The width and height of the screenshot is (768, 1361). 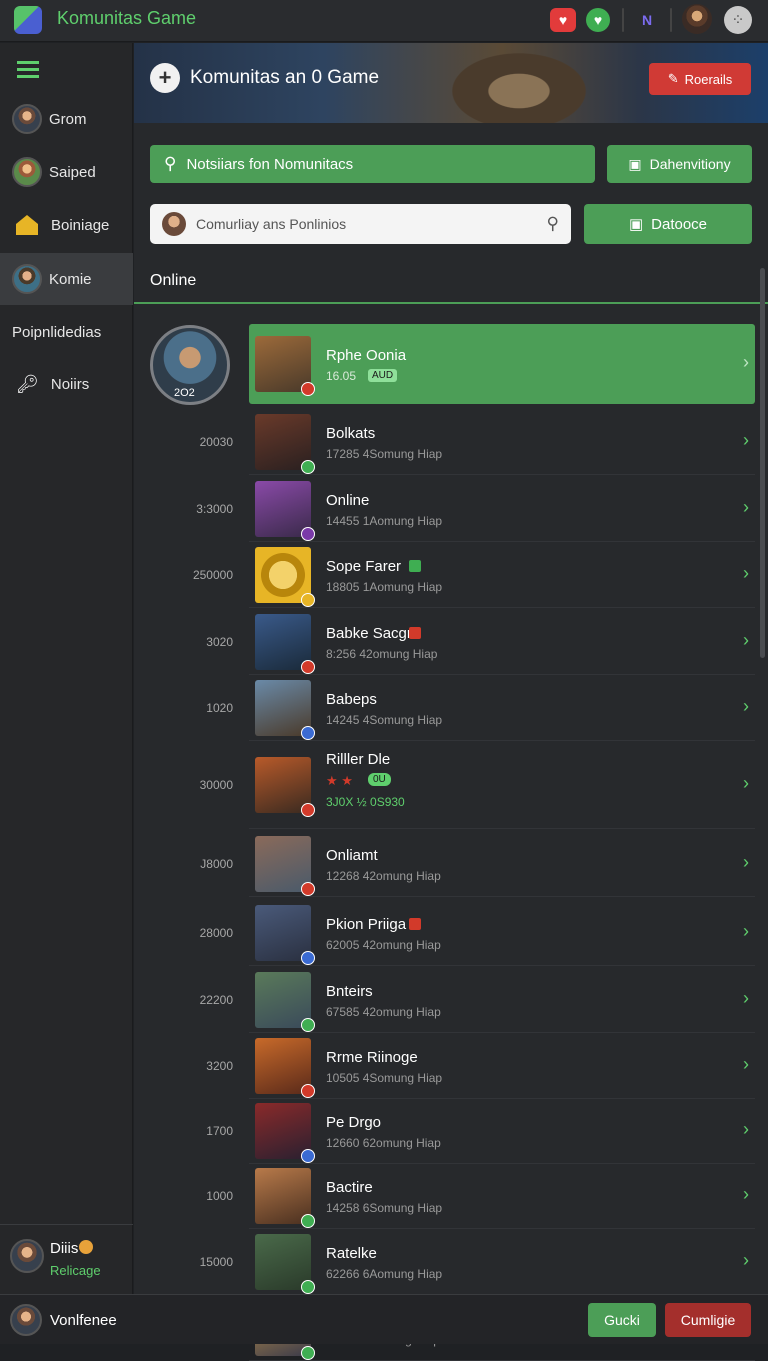 I want to click on sidebar-item-boiniage: Boiniage, so click(x=66, y=225).